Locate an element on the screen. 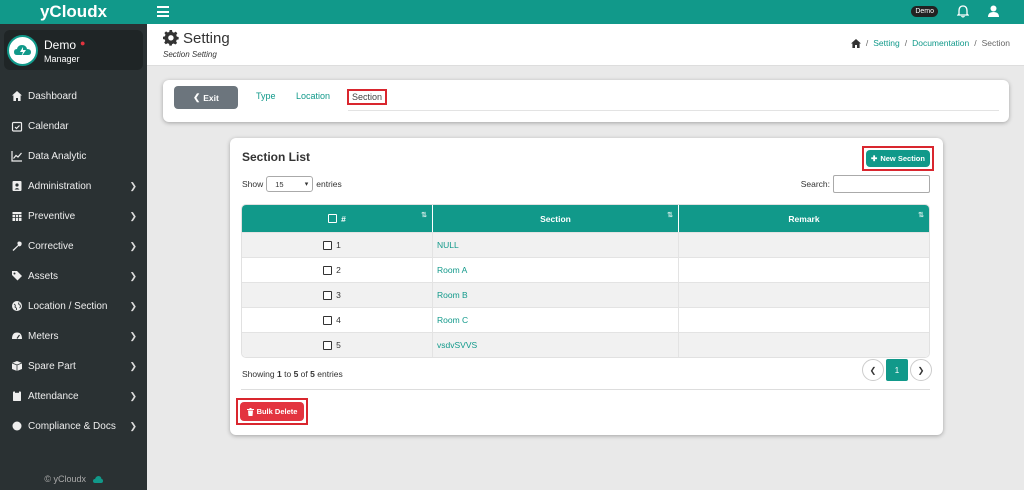  menu-toggle-icon is located at coordinates (163, 11).